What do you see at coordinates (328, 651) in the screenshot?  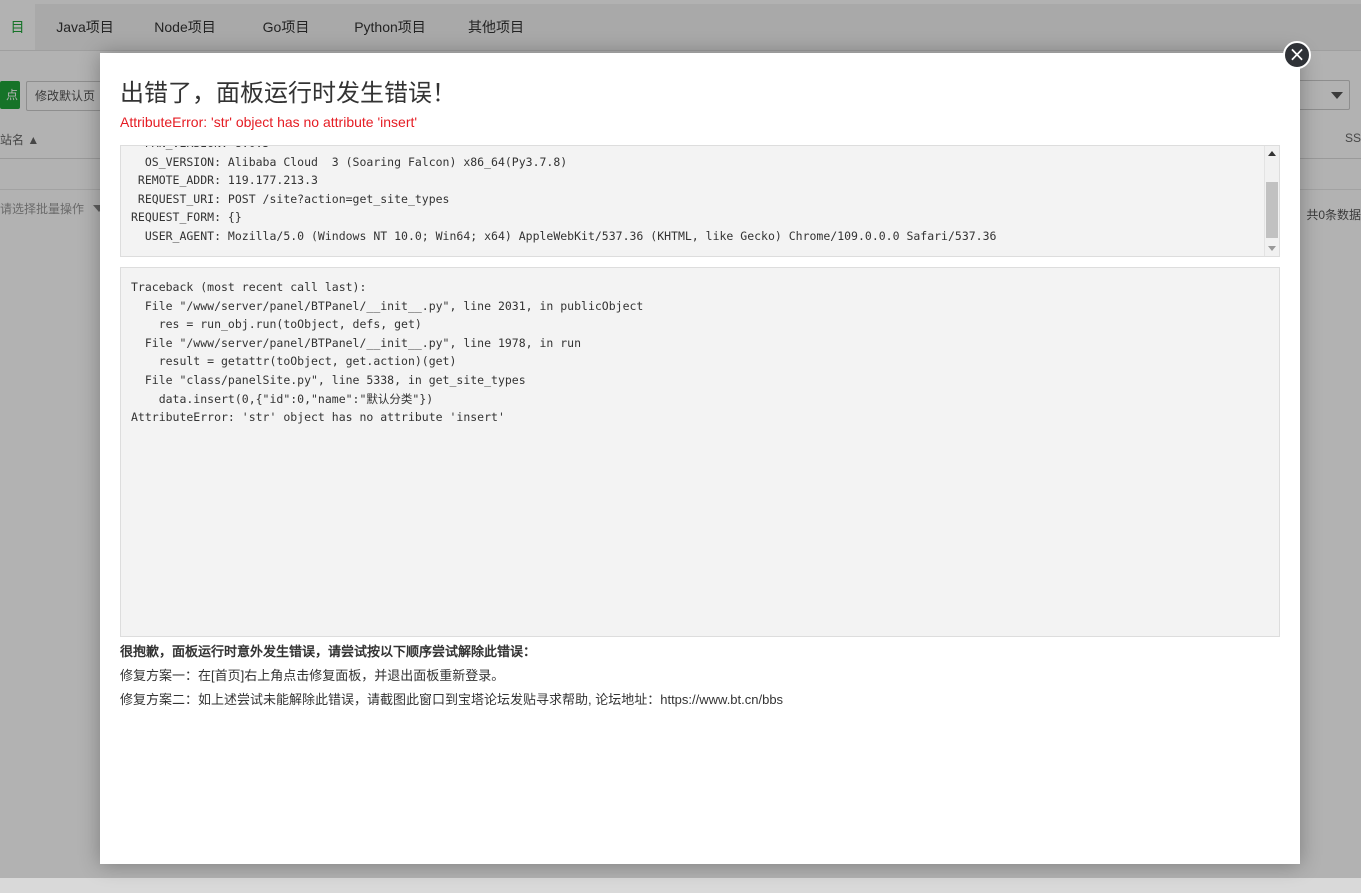 I see `help-title: 很抱歉，面板运行时意外发生错误，请尝试按以下顺序尝试解除此错误：` at bounding box center [328, 651].